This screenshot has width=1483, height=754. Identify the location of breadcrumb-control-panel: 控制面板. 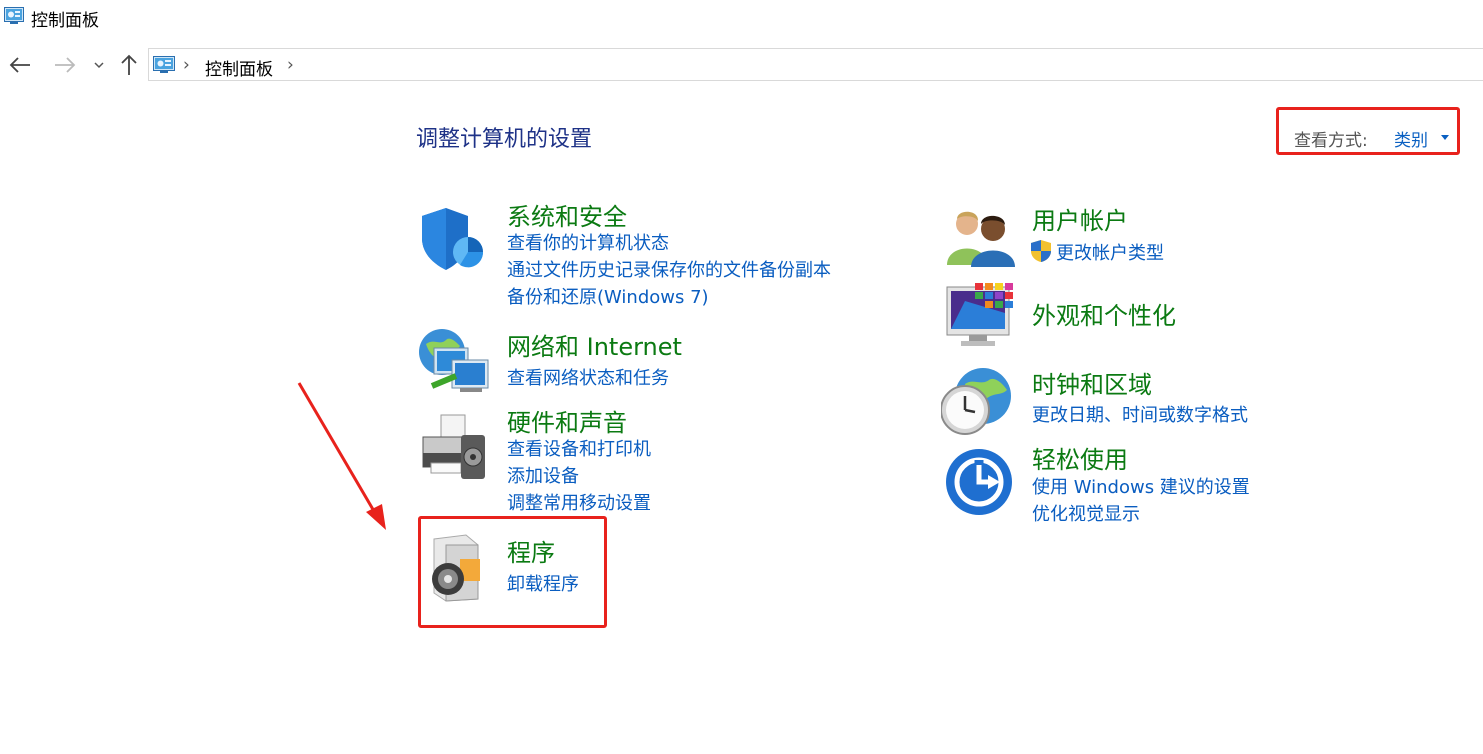
(239, 67).